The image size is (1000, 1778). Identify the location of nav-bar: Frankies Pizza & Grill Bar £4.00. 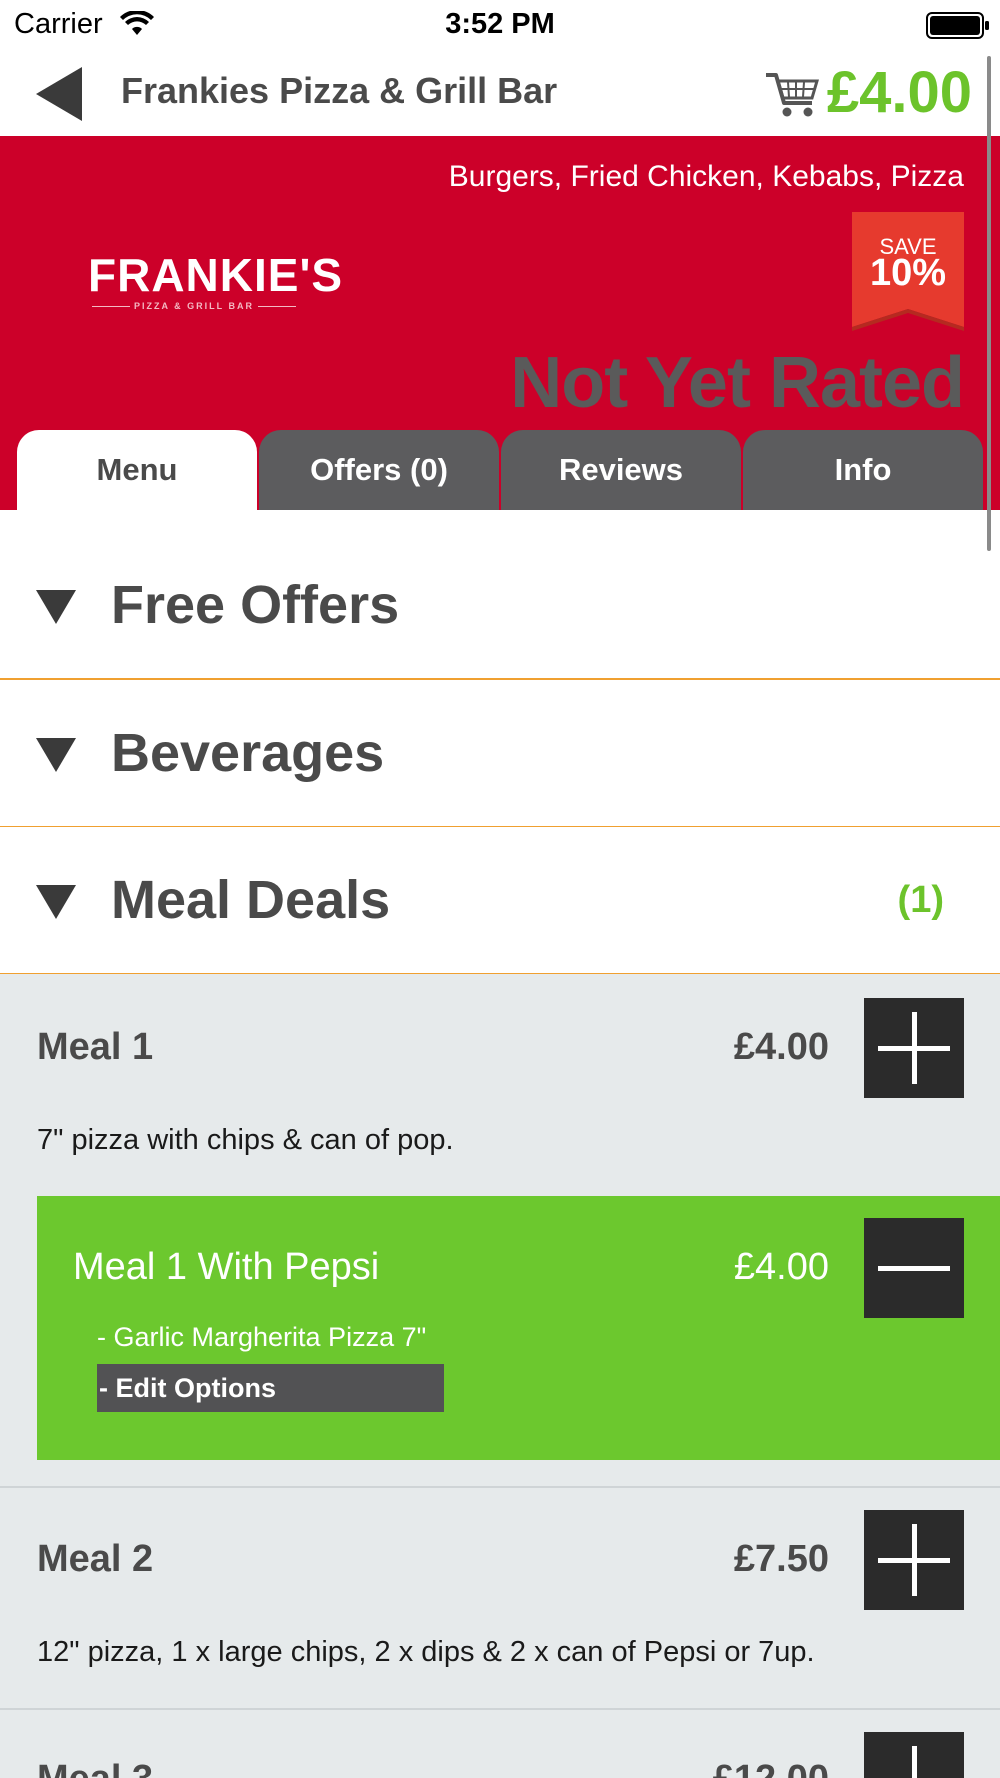
(500, 93).